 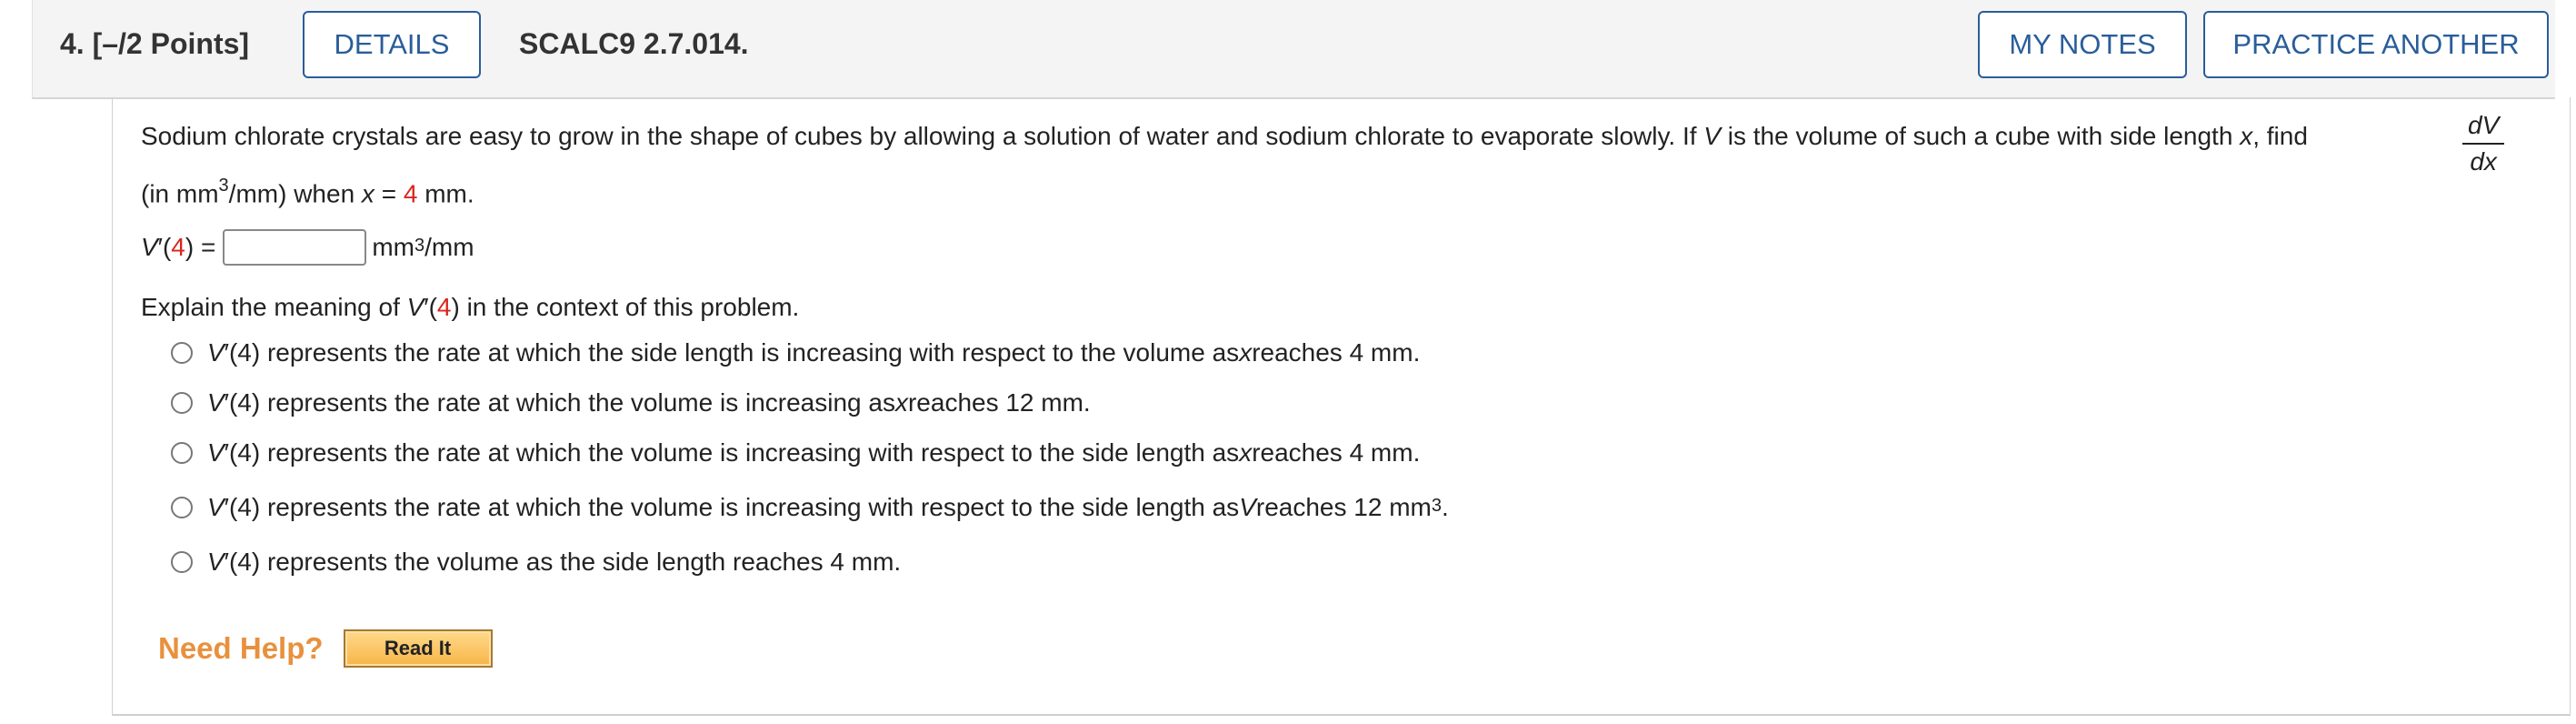 What do you see at coordinates (241, 648) in the screenshot?
I see `need-help-label: Need Help?` at bounding box center [241, 648].